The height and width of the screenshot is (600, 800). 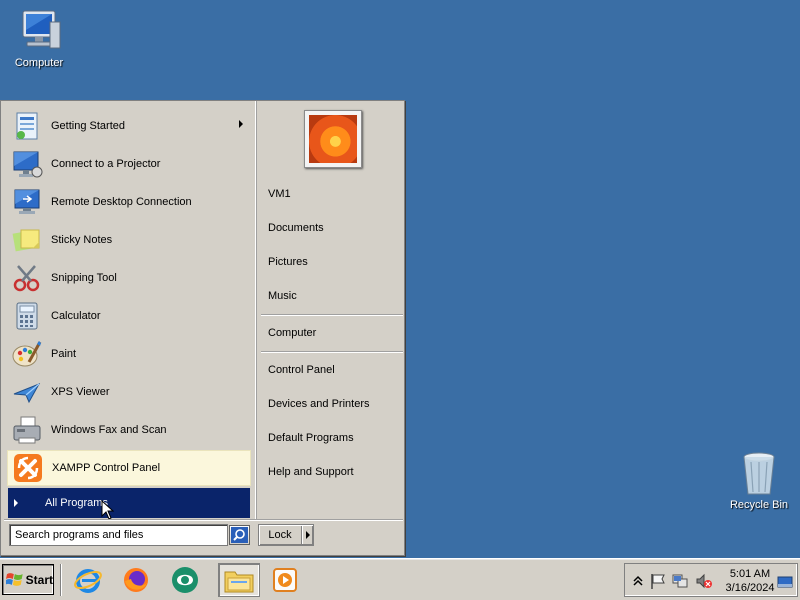 What do you see at coordinates (14, 579) in the screenshot?
I see `windows-logo-icon` at bounding box center [14, 579].